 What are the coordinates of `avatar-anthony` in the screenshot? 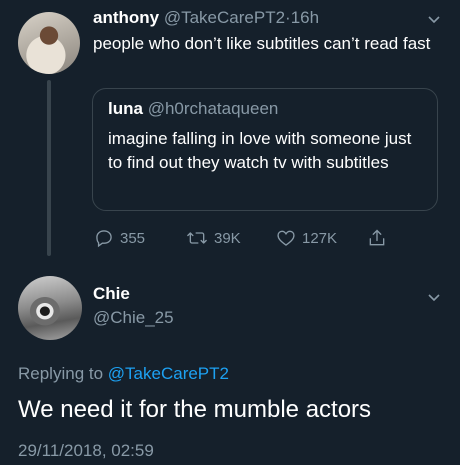 It's located at (49, 43).